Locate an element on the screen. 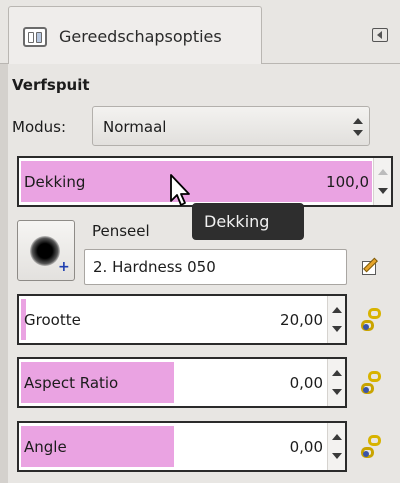 The width and height of the screenshot is (400, 483). opacity-spin-buttons is located at coordinates (382, 181).